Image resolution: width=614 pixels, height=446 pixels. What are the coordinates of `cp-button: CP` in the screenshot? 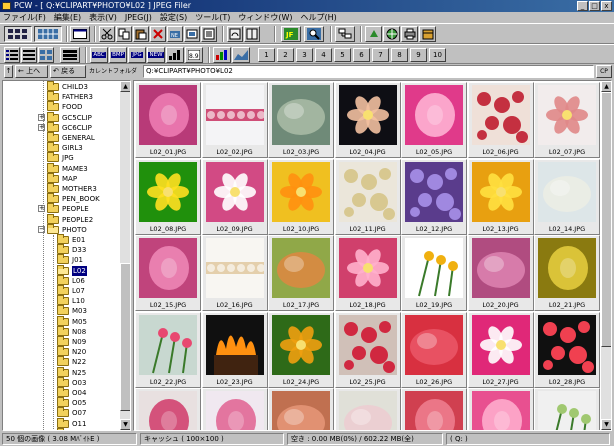 It's located at (604, 71).